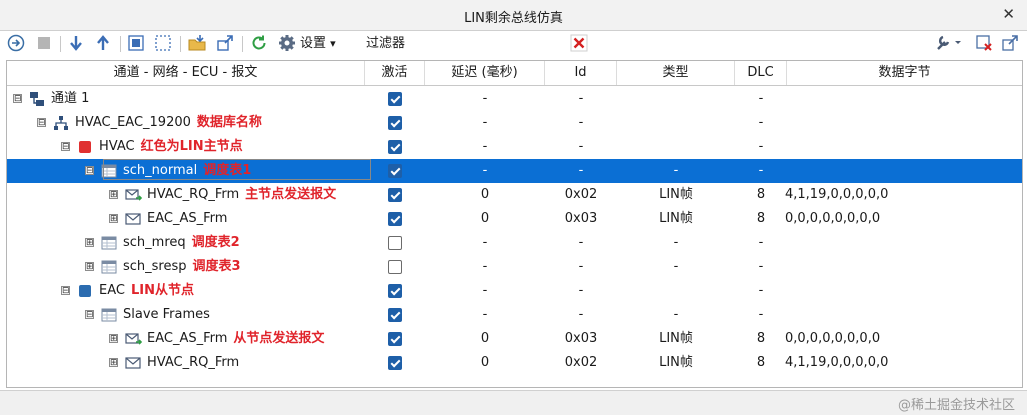 This screenshot has height=415, width=1027. I want to click on deselect-icon, so click(163, 44).